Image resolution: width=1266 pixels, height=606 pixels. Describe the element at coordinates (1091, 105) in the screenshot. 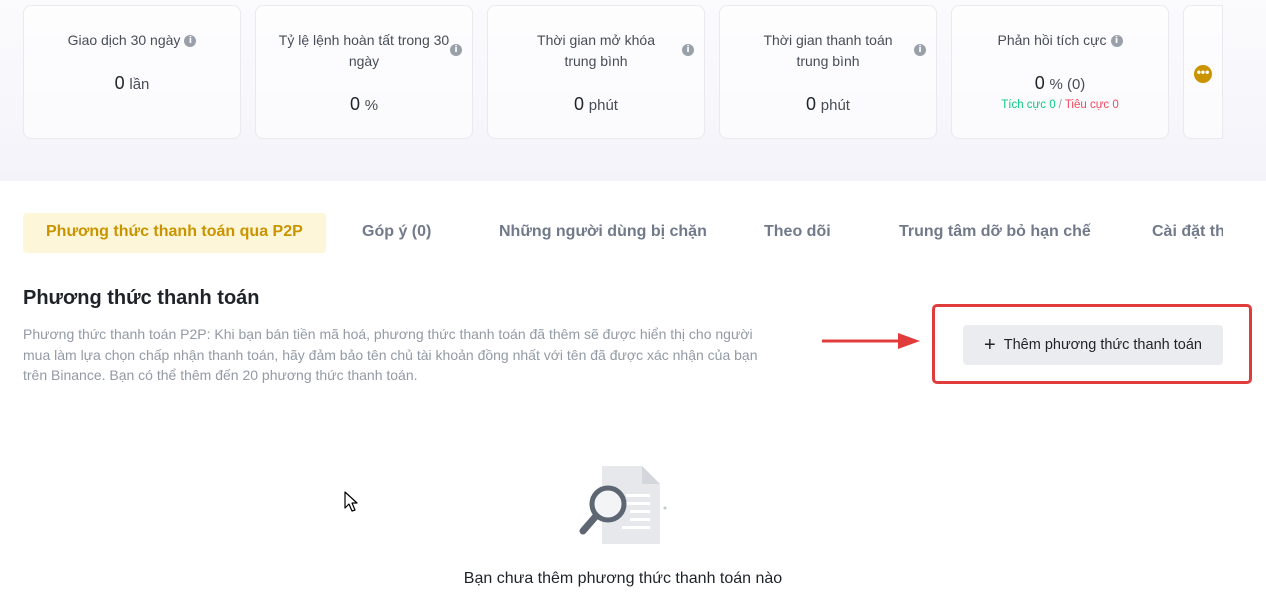

I see `negative-count: Tiêu cực 0` at that location.